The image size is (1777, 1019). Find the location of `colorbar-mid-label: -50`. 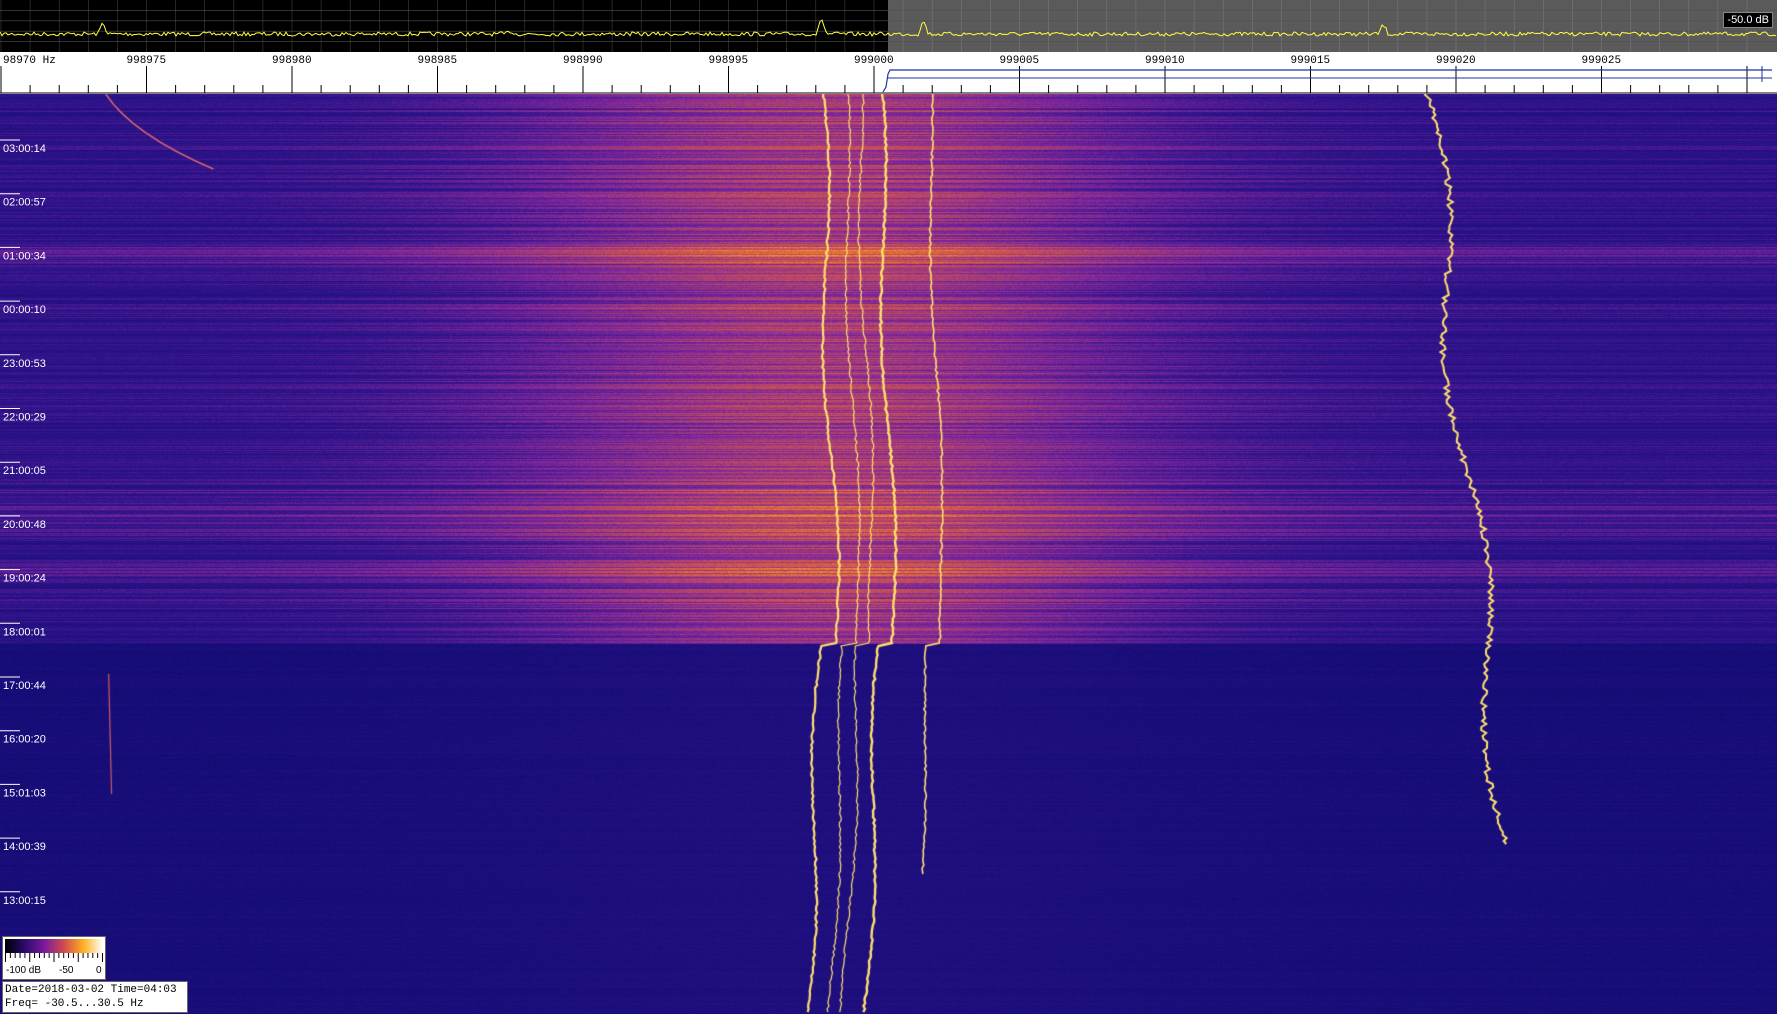

colorbar-mid-label: -50 is located at coordinates (66, 970).